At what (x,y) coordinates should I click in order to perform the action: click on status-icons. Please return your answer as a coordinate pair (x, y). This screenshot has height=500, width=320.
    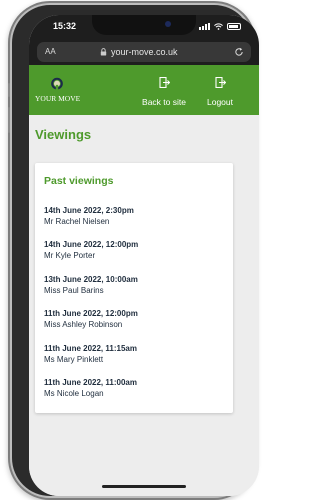
    Looking at the image, I should click on (220, 26).